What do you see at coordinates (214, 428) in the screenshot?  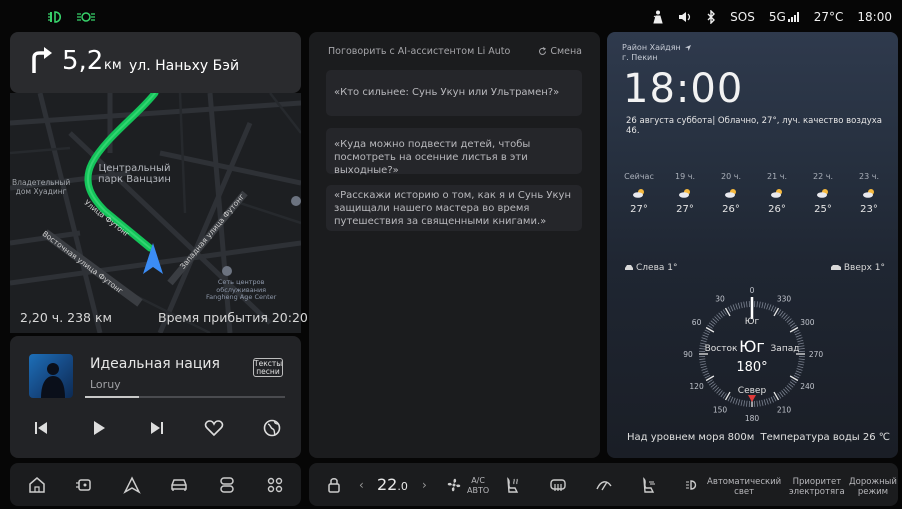 I see `heart-icon` at bounding box center [214, 428].